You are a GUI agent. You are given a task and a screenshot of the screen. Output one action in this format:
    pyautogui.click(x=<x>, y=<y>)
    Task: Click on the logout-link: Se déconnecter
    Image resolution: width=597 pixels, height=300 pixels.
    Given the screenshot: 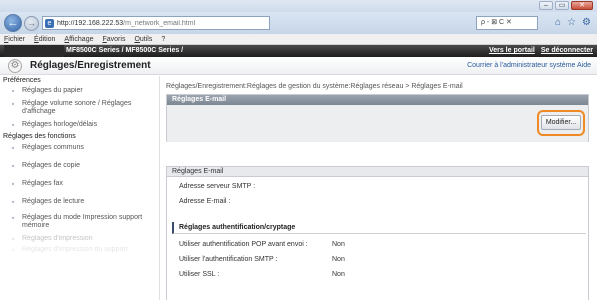 What is the action you would take?
    pyautogui.click(x=567, y=51)
    